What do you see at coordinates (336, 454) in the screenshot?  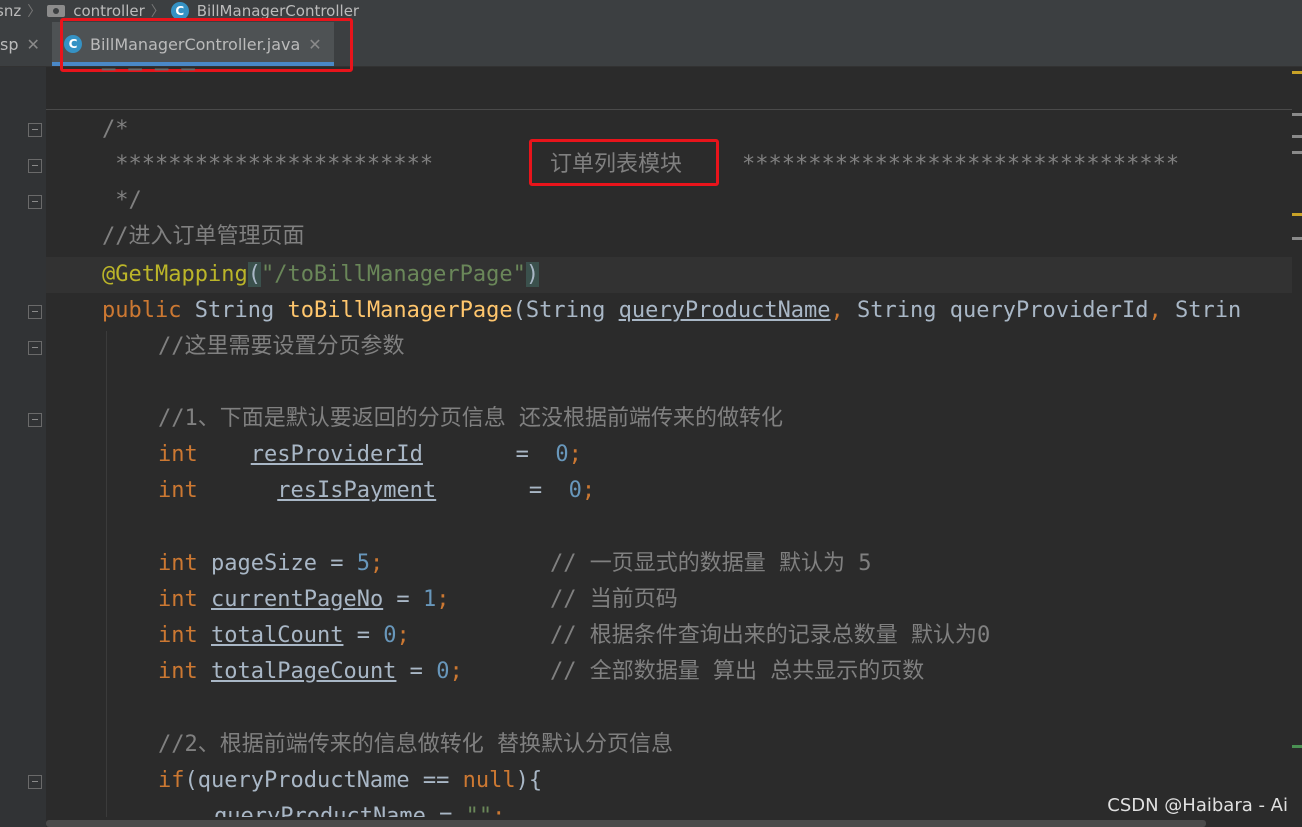 I see `var-token: resProviderId` at bounding box center [336, 454].